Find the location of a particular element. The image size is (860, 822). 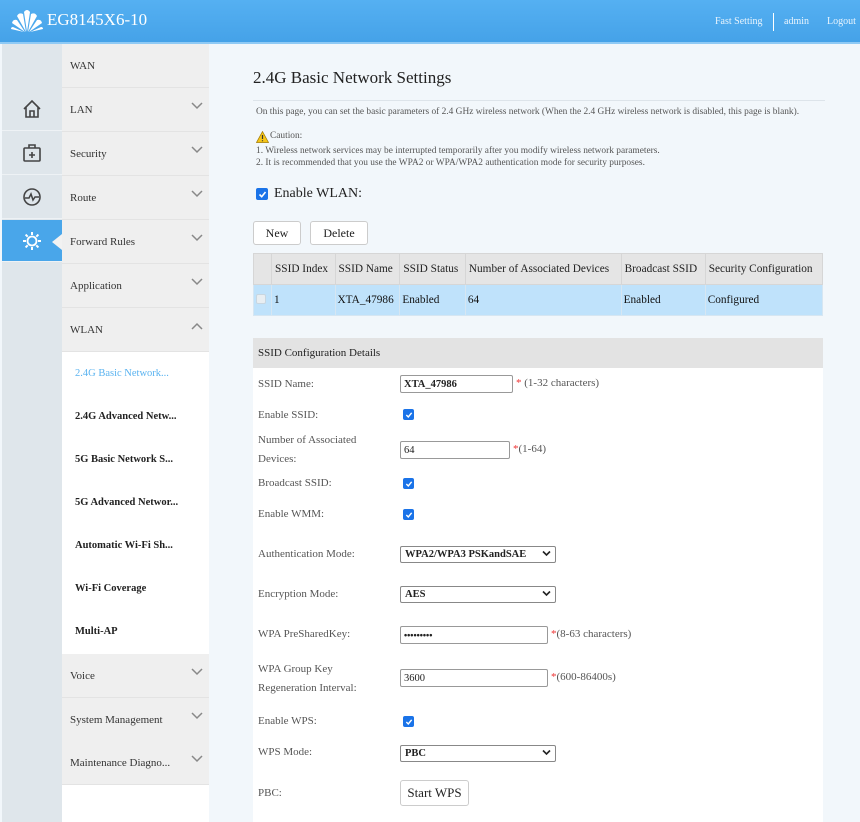

label-line: Devices: is located at coordinates (277, 459).